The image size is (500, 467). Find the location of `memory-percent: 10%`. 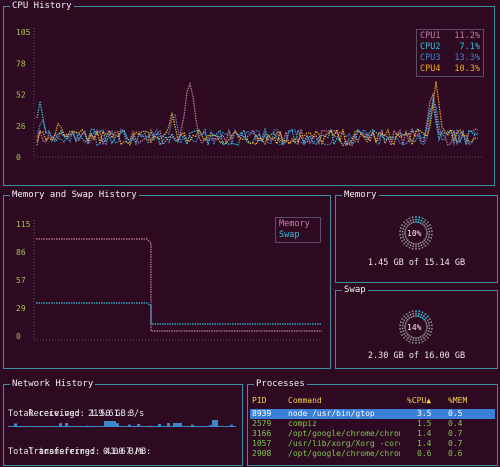

memory-percent: 10% is located at coordinates (414, 233).